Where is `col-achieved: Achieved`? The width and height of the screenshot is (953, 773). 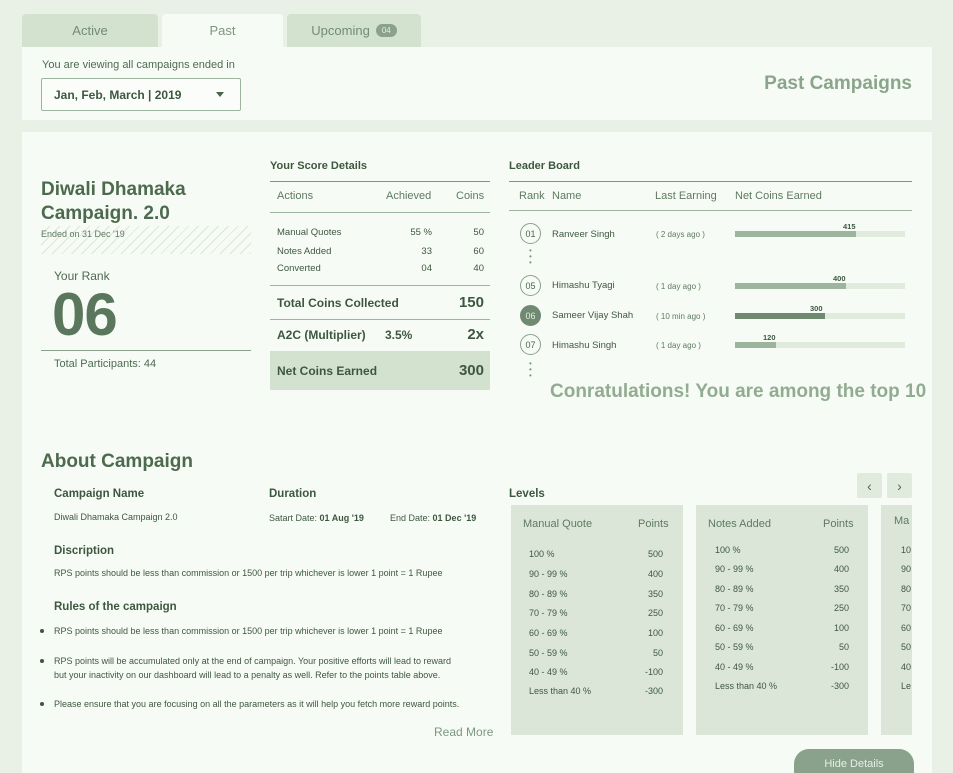 col-achieved: Achieved is located at coordinates (409, 196).